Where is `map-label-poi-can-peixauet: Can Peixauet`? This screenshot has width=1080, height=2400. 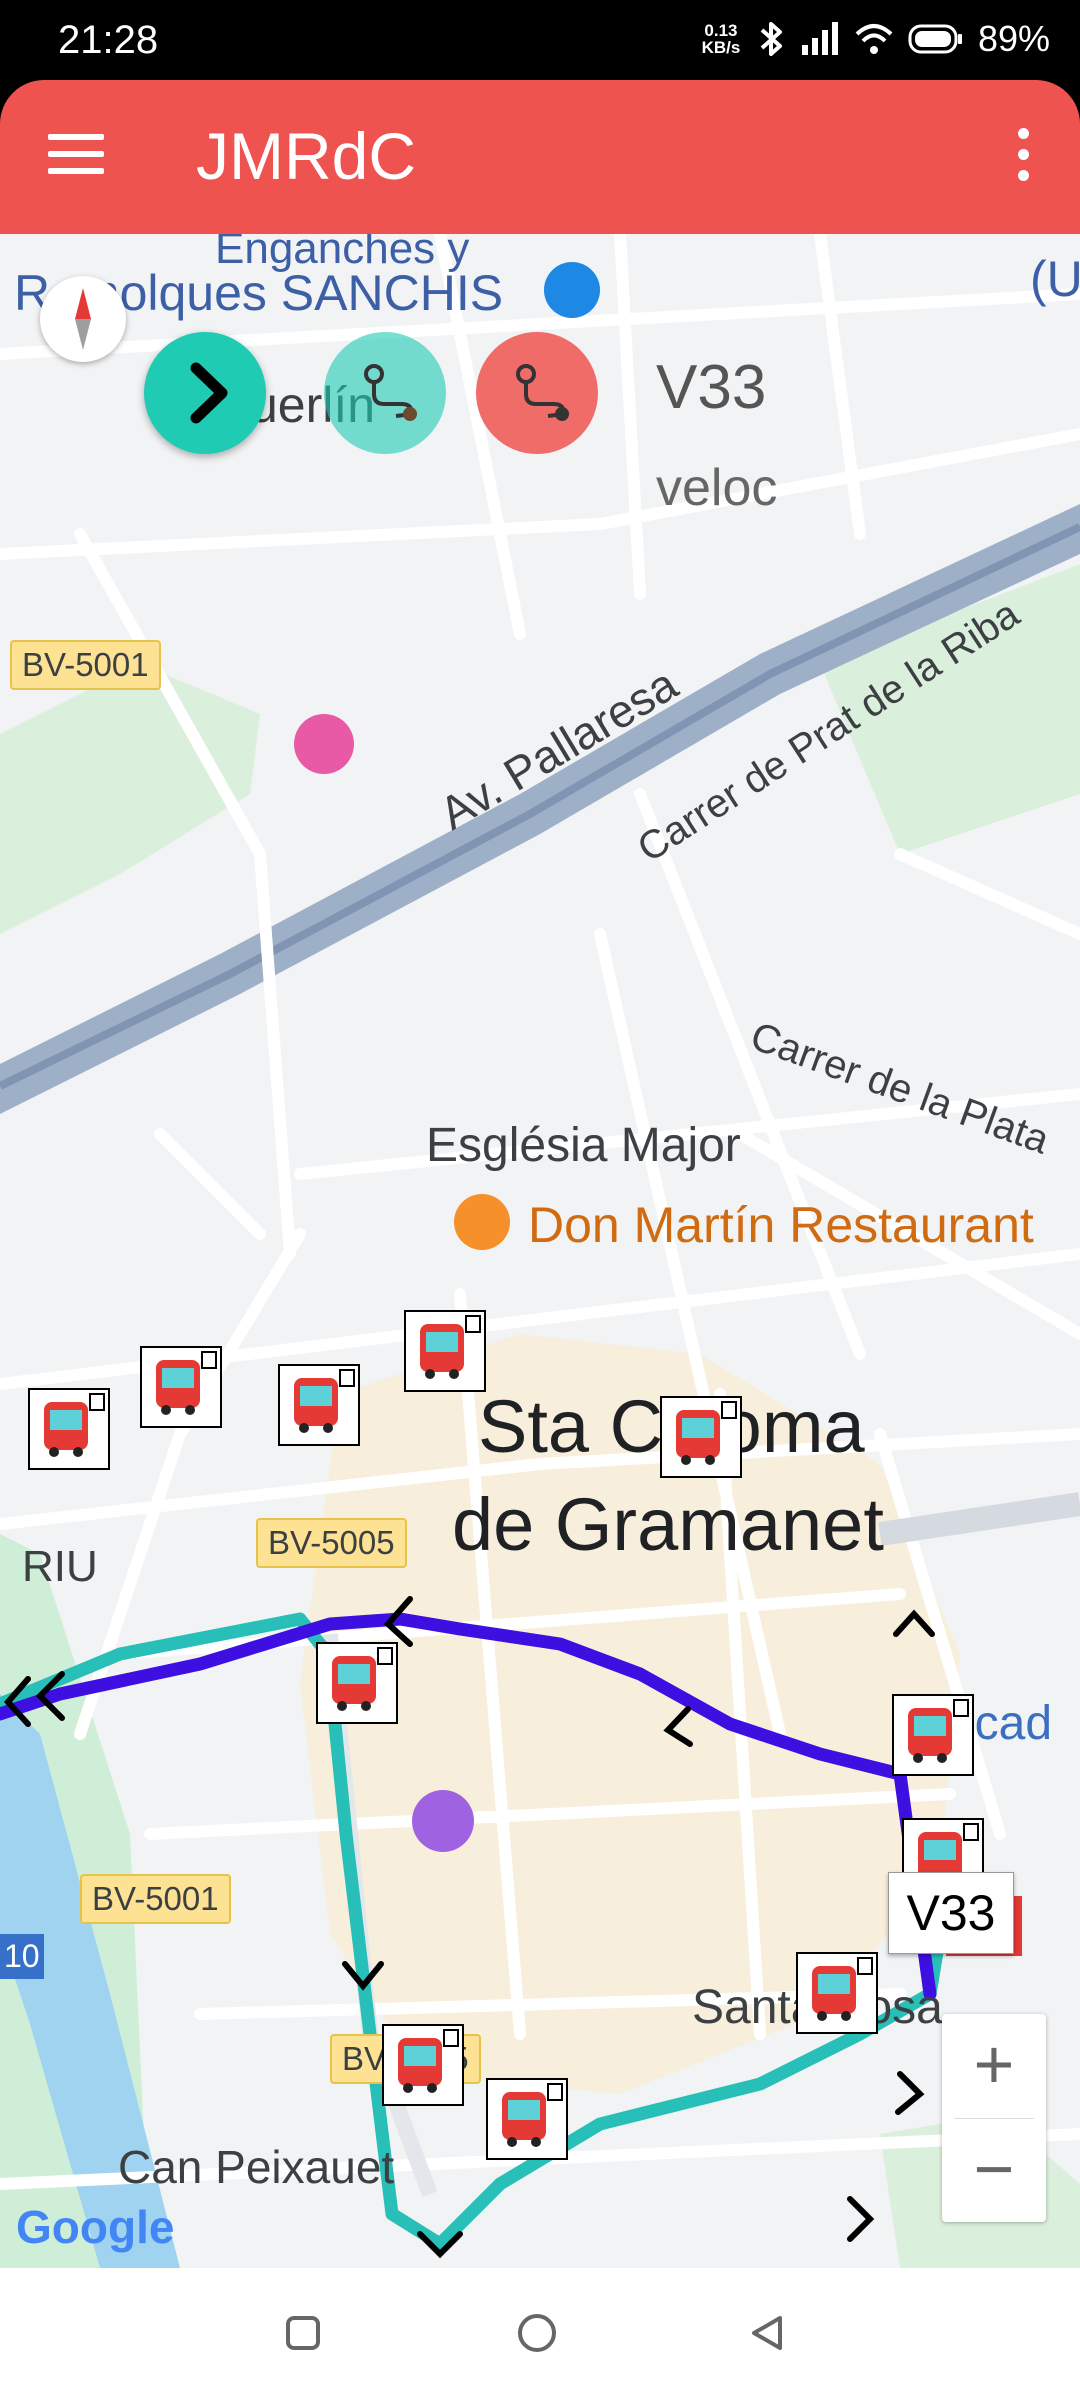
map-label-poi-can-peixauet: Can Peixauet is located at coordinates (256, 2167).